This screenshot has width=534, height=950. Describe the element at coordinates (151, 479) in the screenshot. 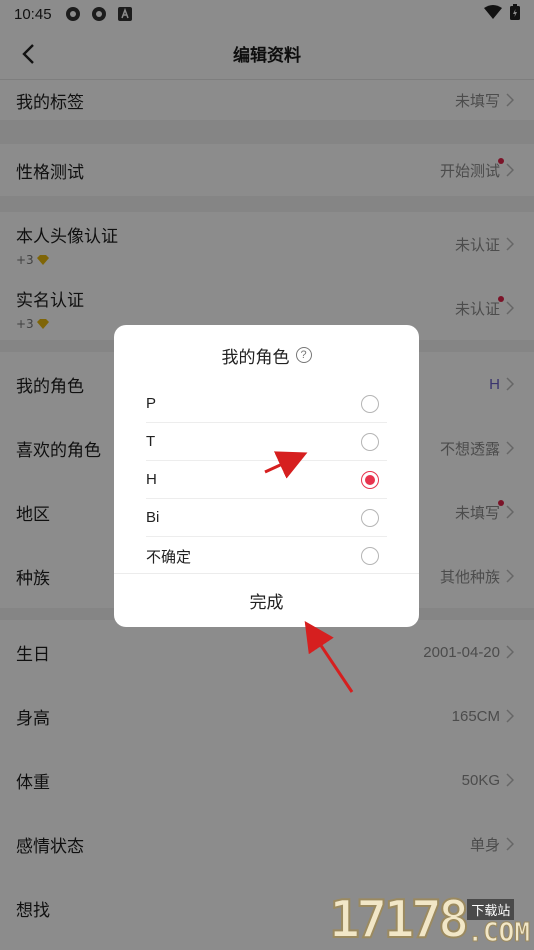

I see `option-label: H` at that location.